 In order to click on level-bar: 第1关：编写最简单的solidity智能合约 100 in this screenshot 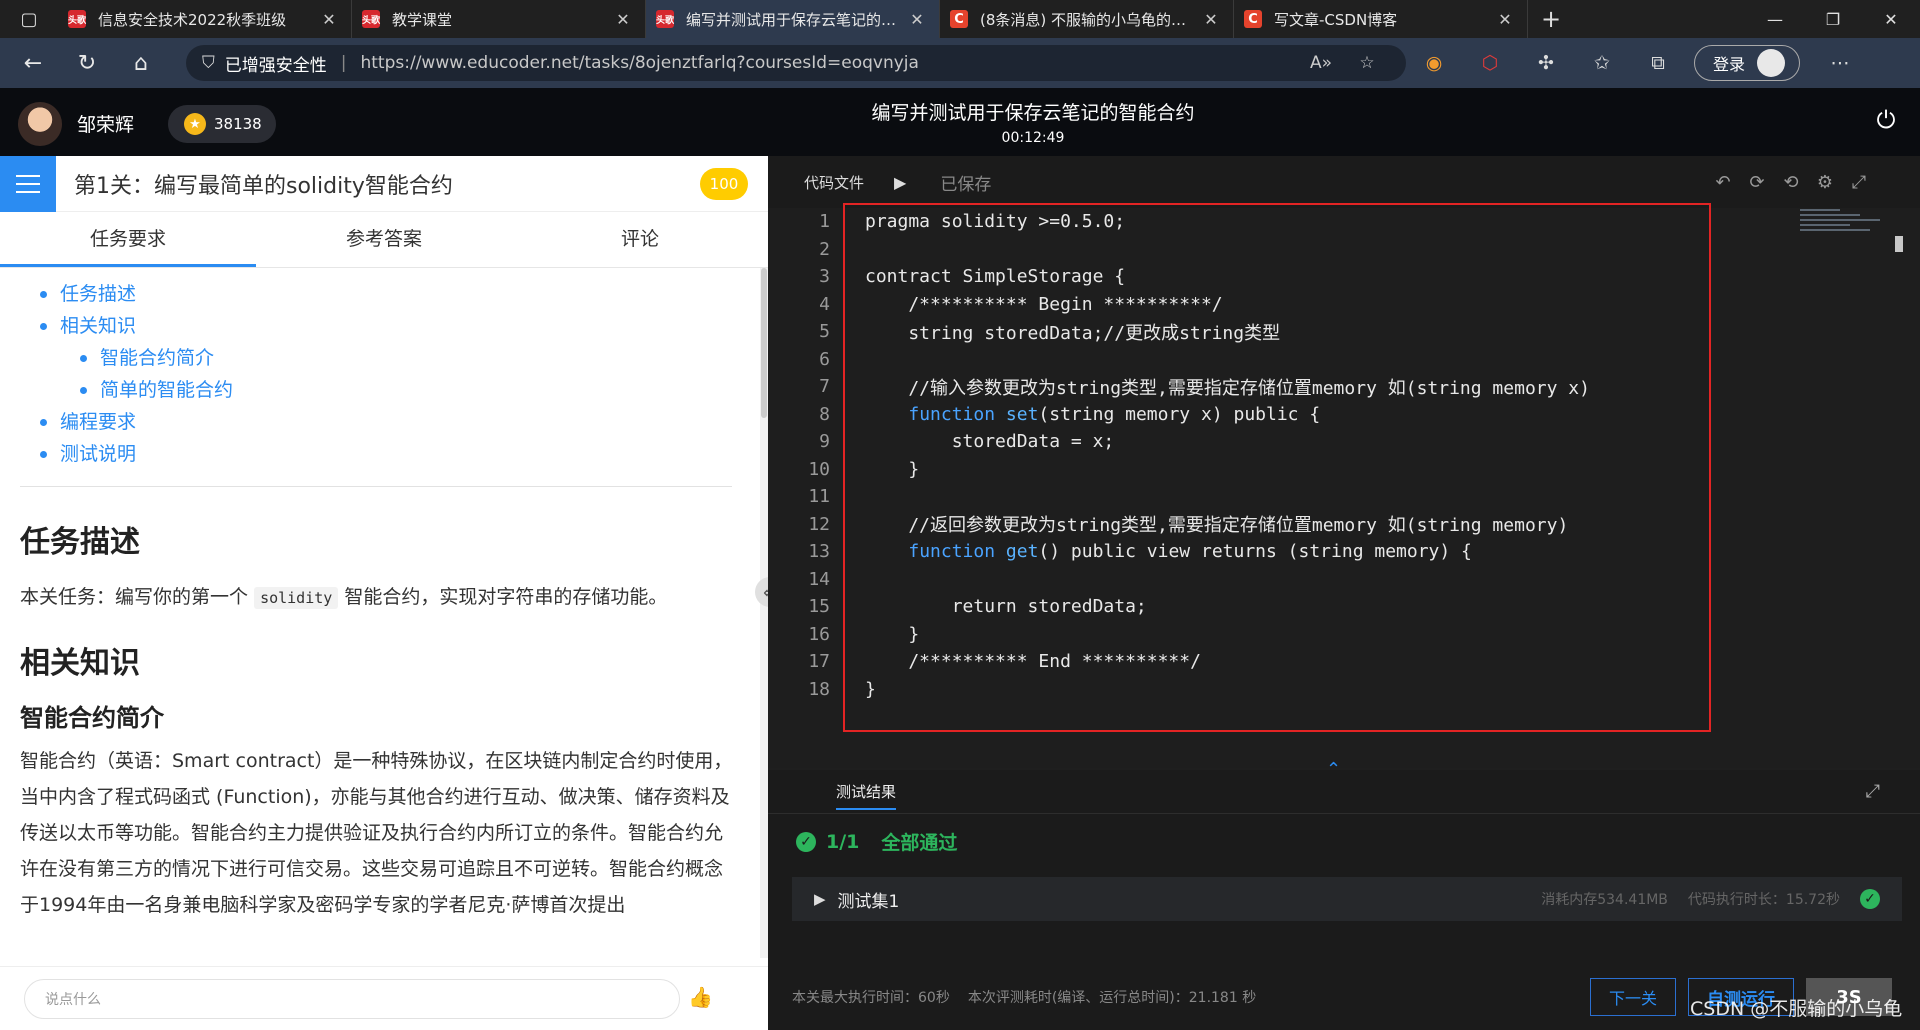, I will do `click(384, 183)`.